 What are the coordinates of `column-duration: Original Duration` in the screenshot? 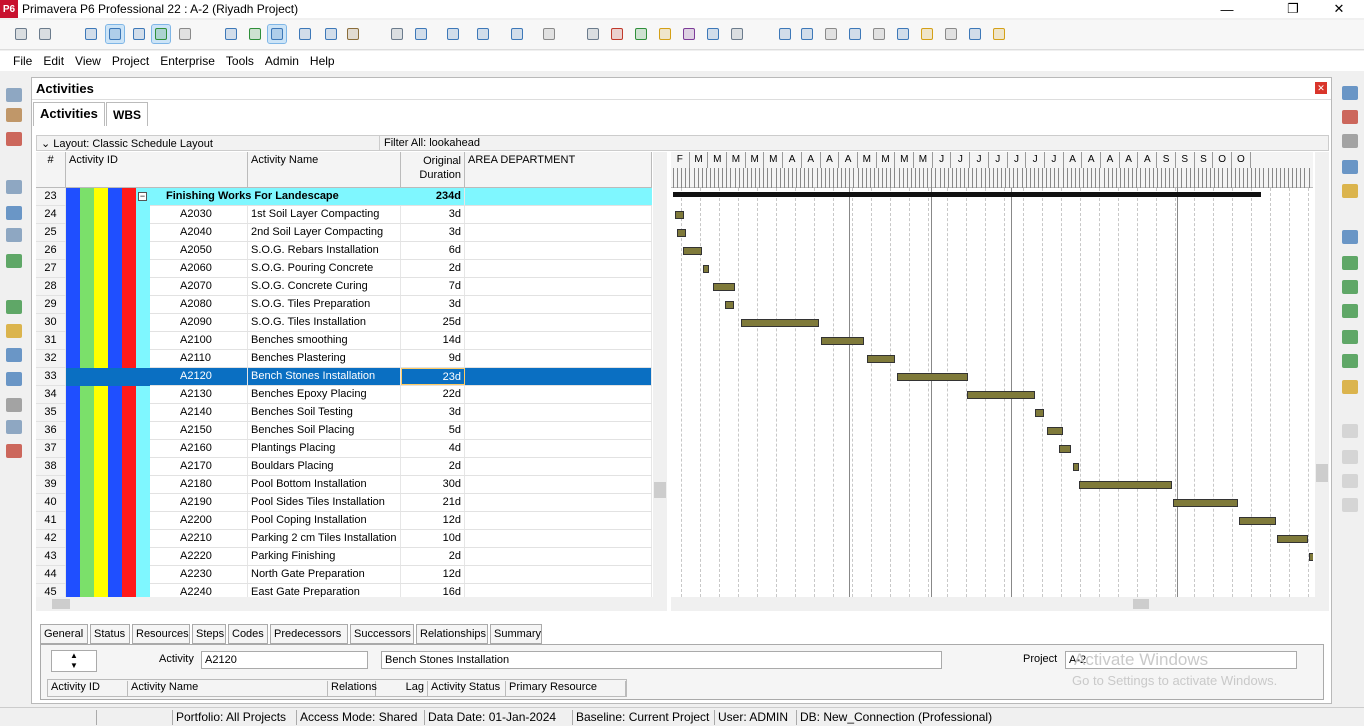 It's located at (433, 170).